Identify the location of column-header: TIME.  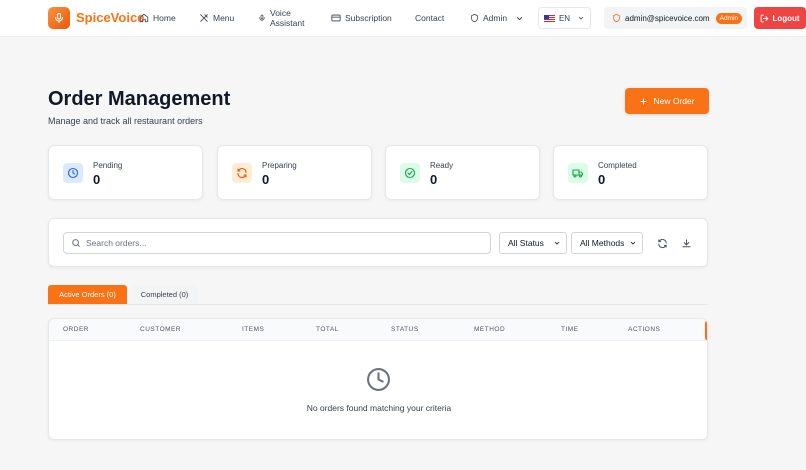
(570, 329).